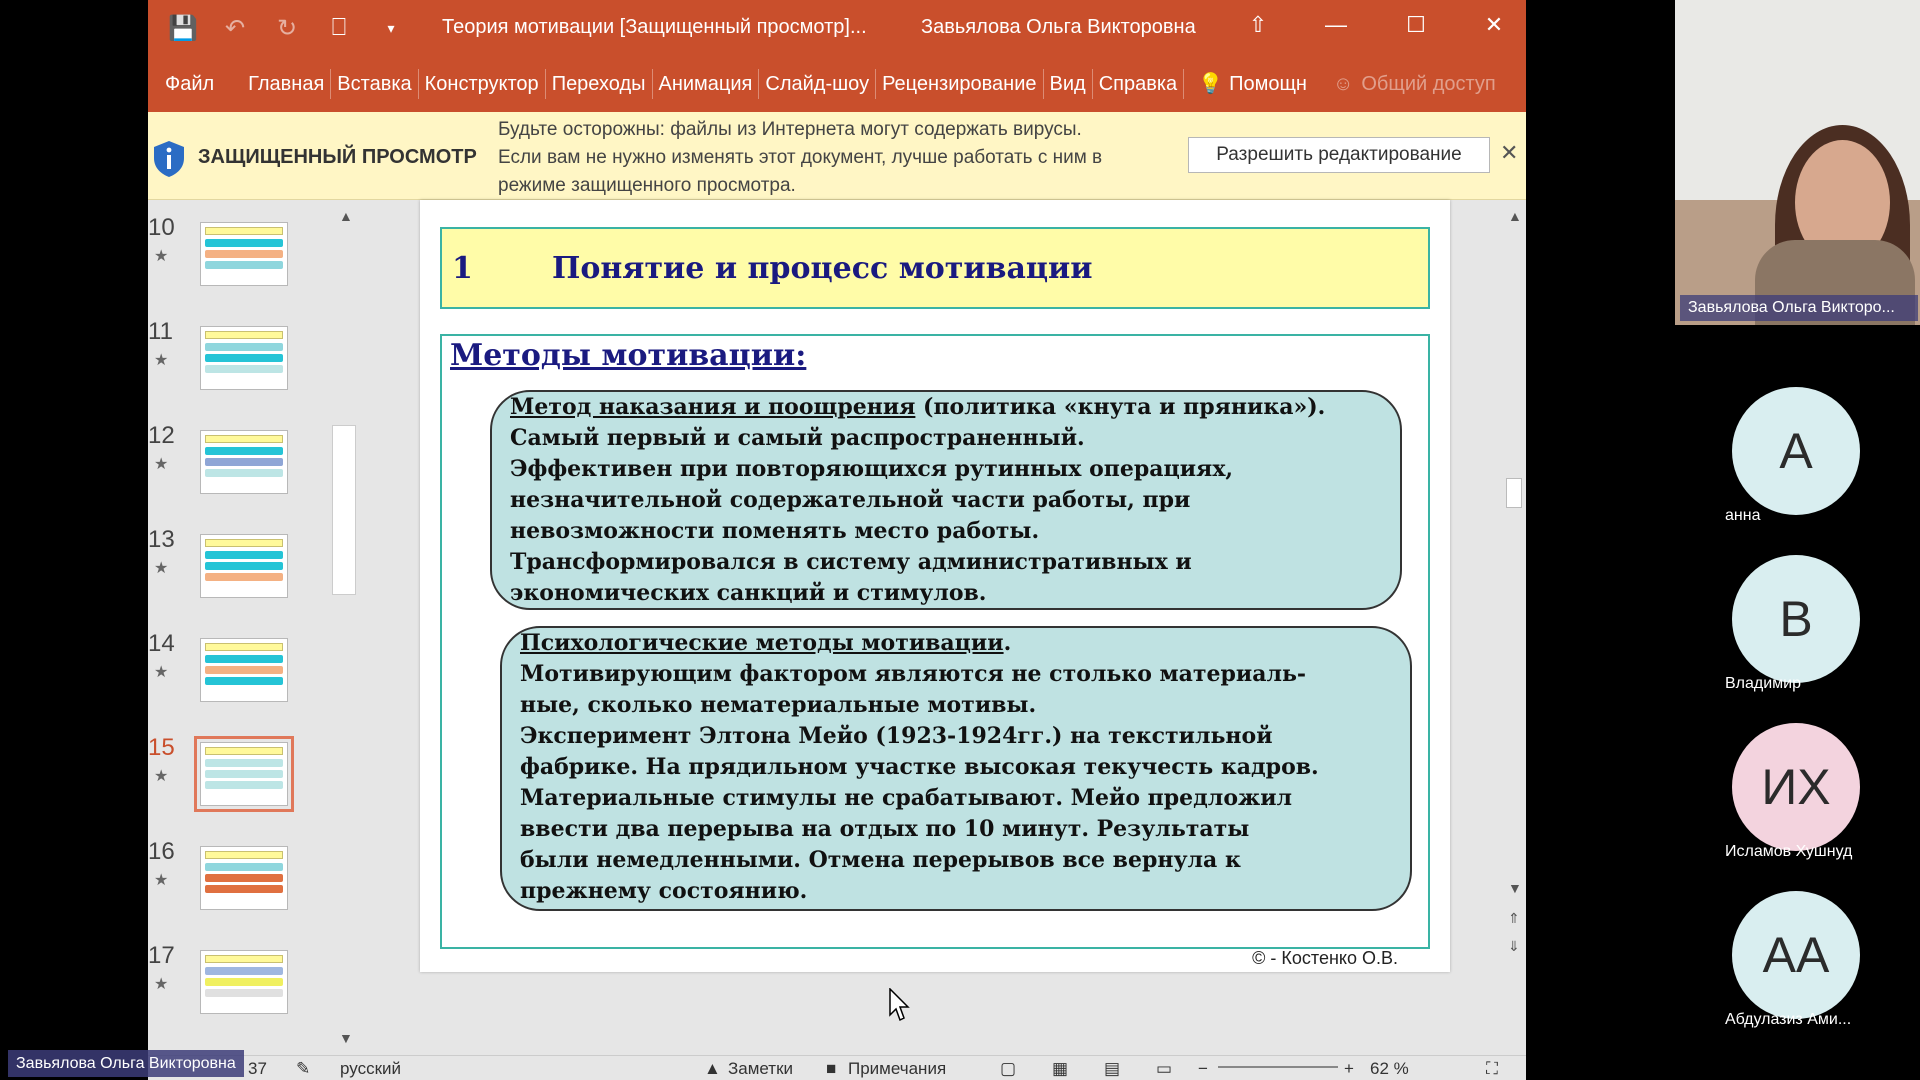 The height and width of the screenshot is (1080, 1920). Describe the element at coordinates (1008, 1069) in the screenshot. I see `normal-view-icon: ▢` at that location.